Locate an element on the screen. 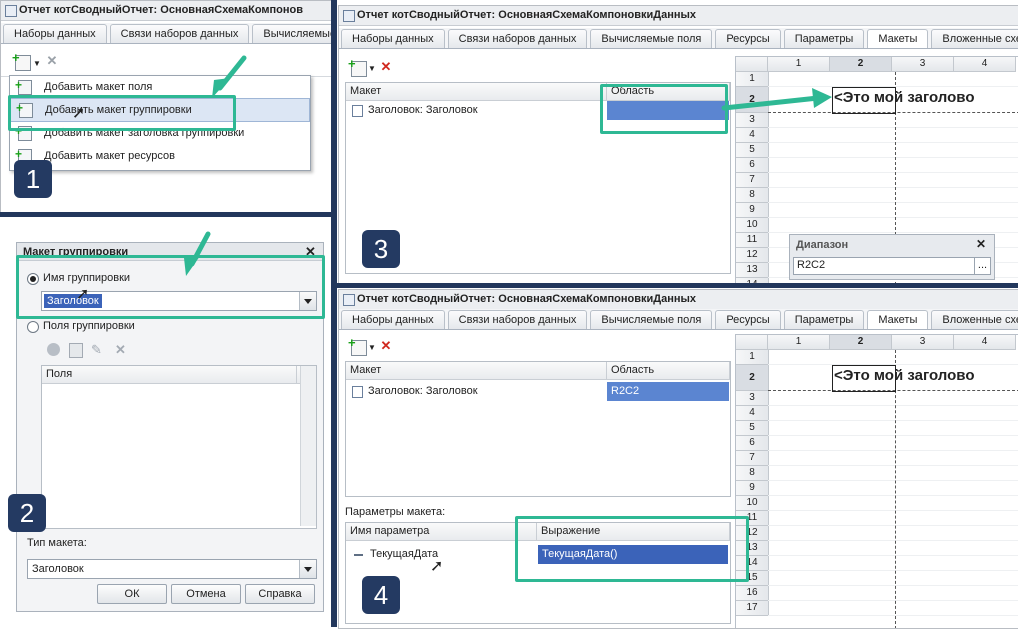  layouts-table-header: Макет Область is located at coordinates (538, 371).